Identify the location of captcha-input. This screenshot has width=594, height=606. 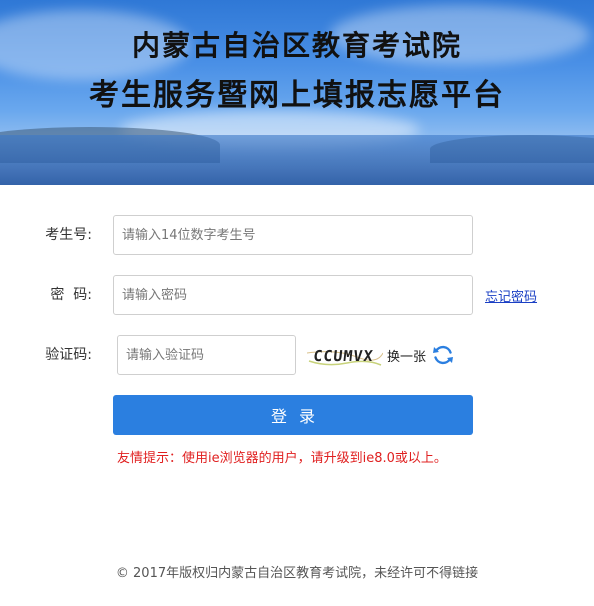
(206, 355).